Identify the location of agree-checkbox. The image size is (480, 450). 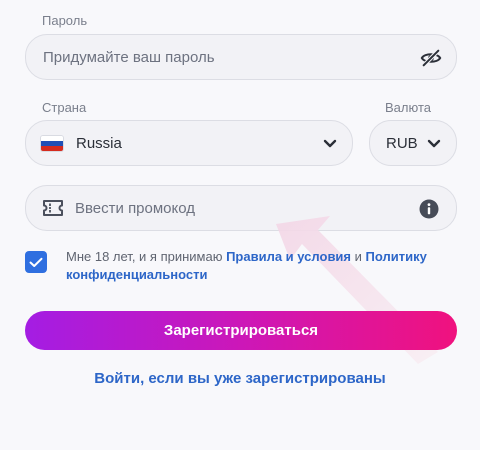
(36, 262).